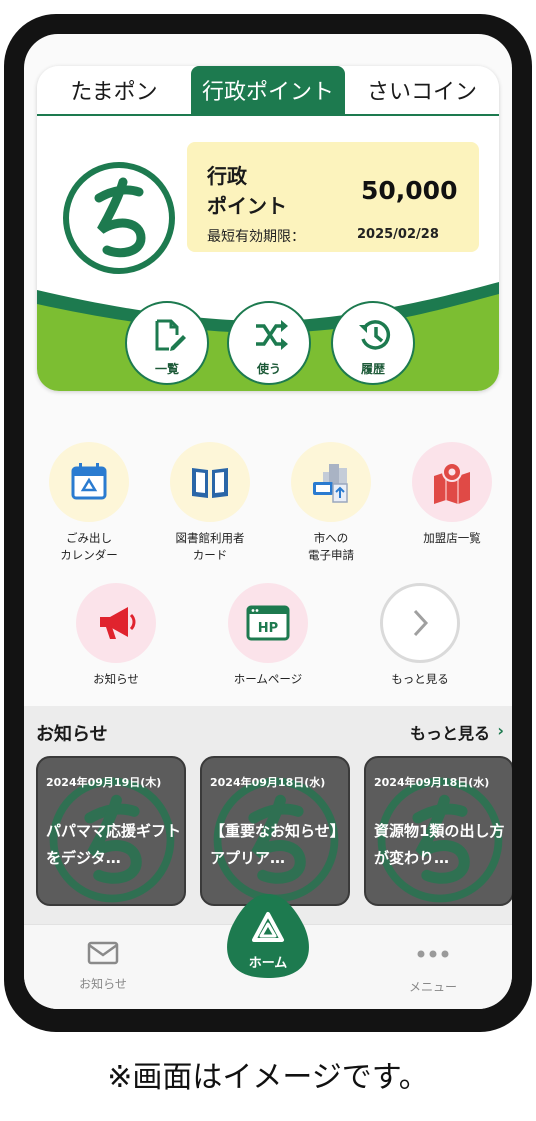  Describe the element at coordinates (268, 369) in the screenshot. I see `use-button-label: 使う` at that location.